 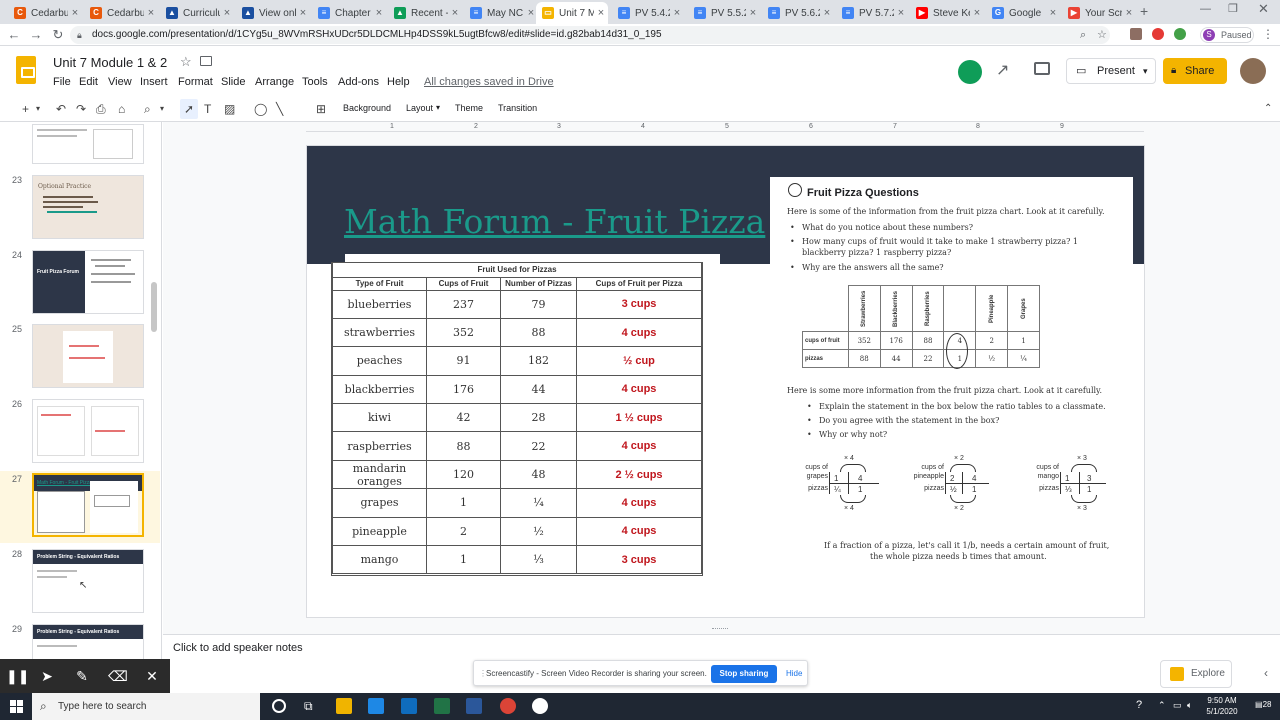 What do you see at coordinates (62, 82) in the screenshot?
I see `menu-file: File` at bounding box center [62, 82].